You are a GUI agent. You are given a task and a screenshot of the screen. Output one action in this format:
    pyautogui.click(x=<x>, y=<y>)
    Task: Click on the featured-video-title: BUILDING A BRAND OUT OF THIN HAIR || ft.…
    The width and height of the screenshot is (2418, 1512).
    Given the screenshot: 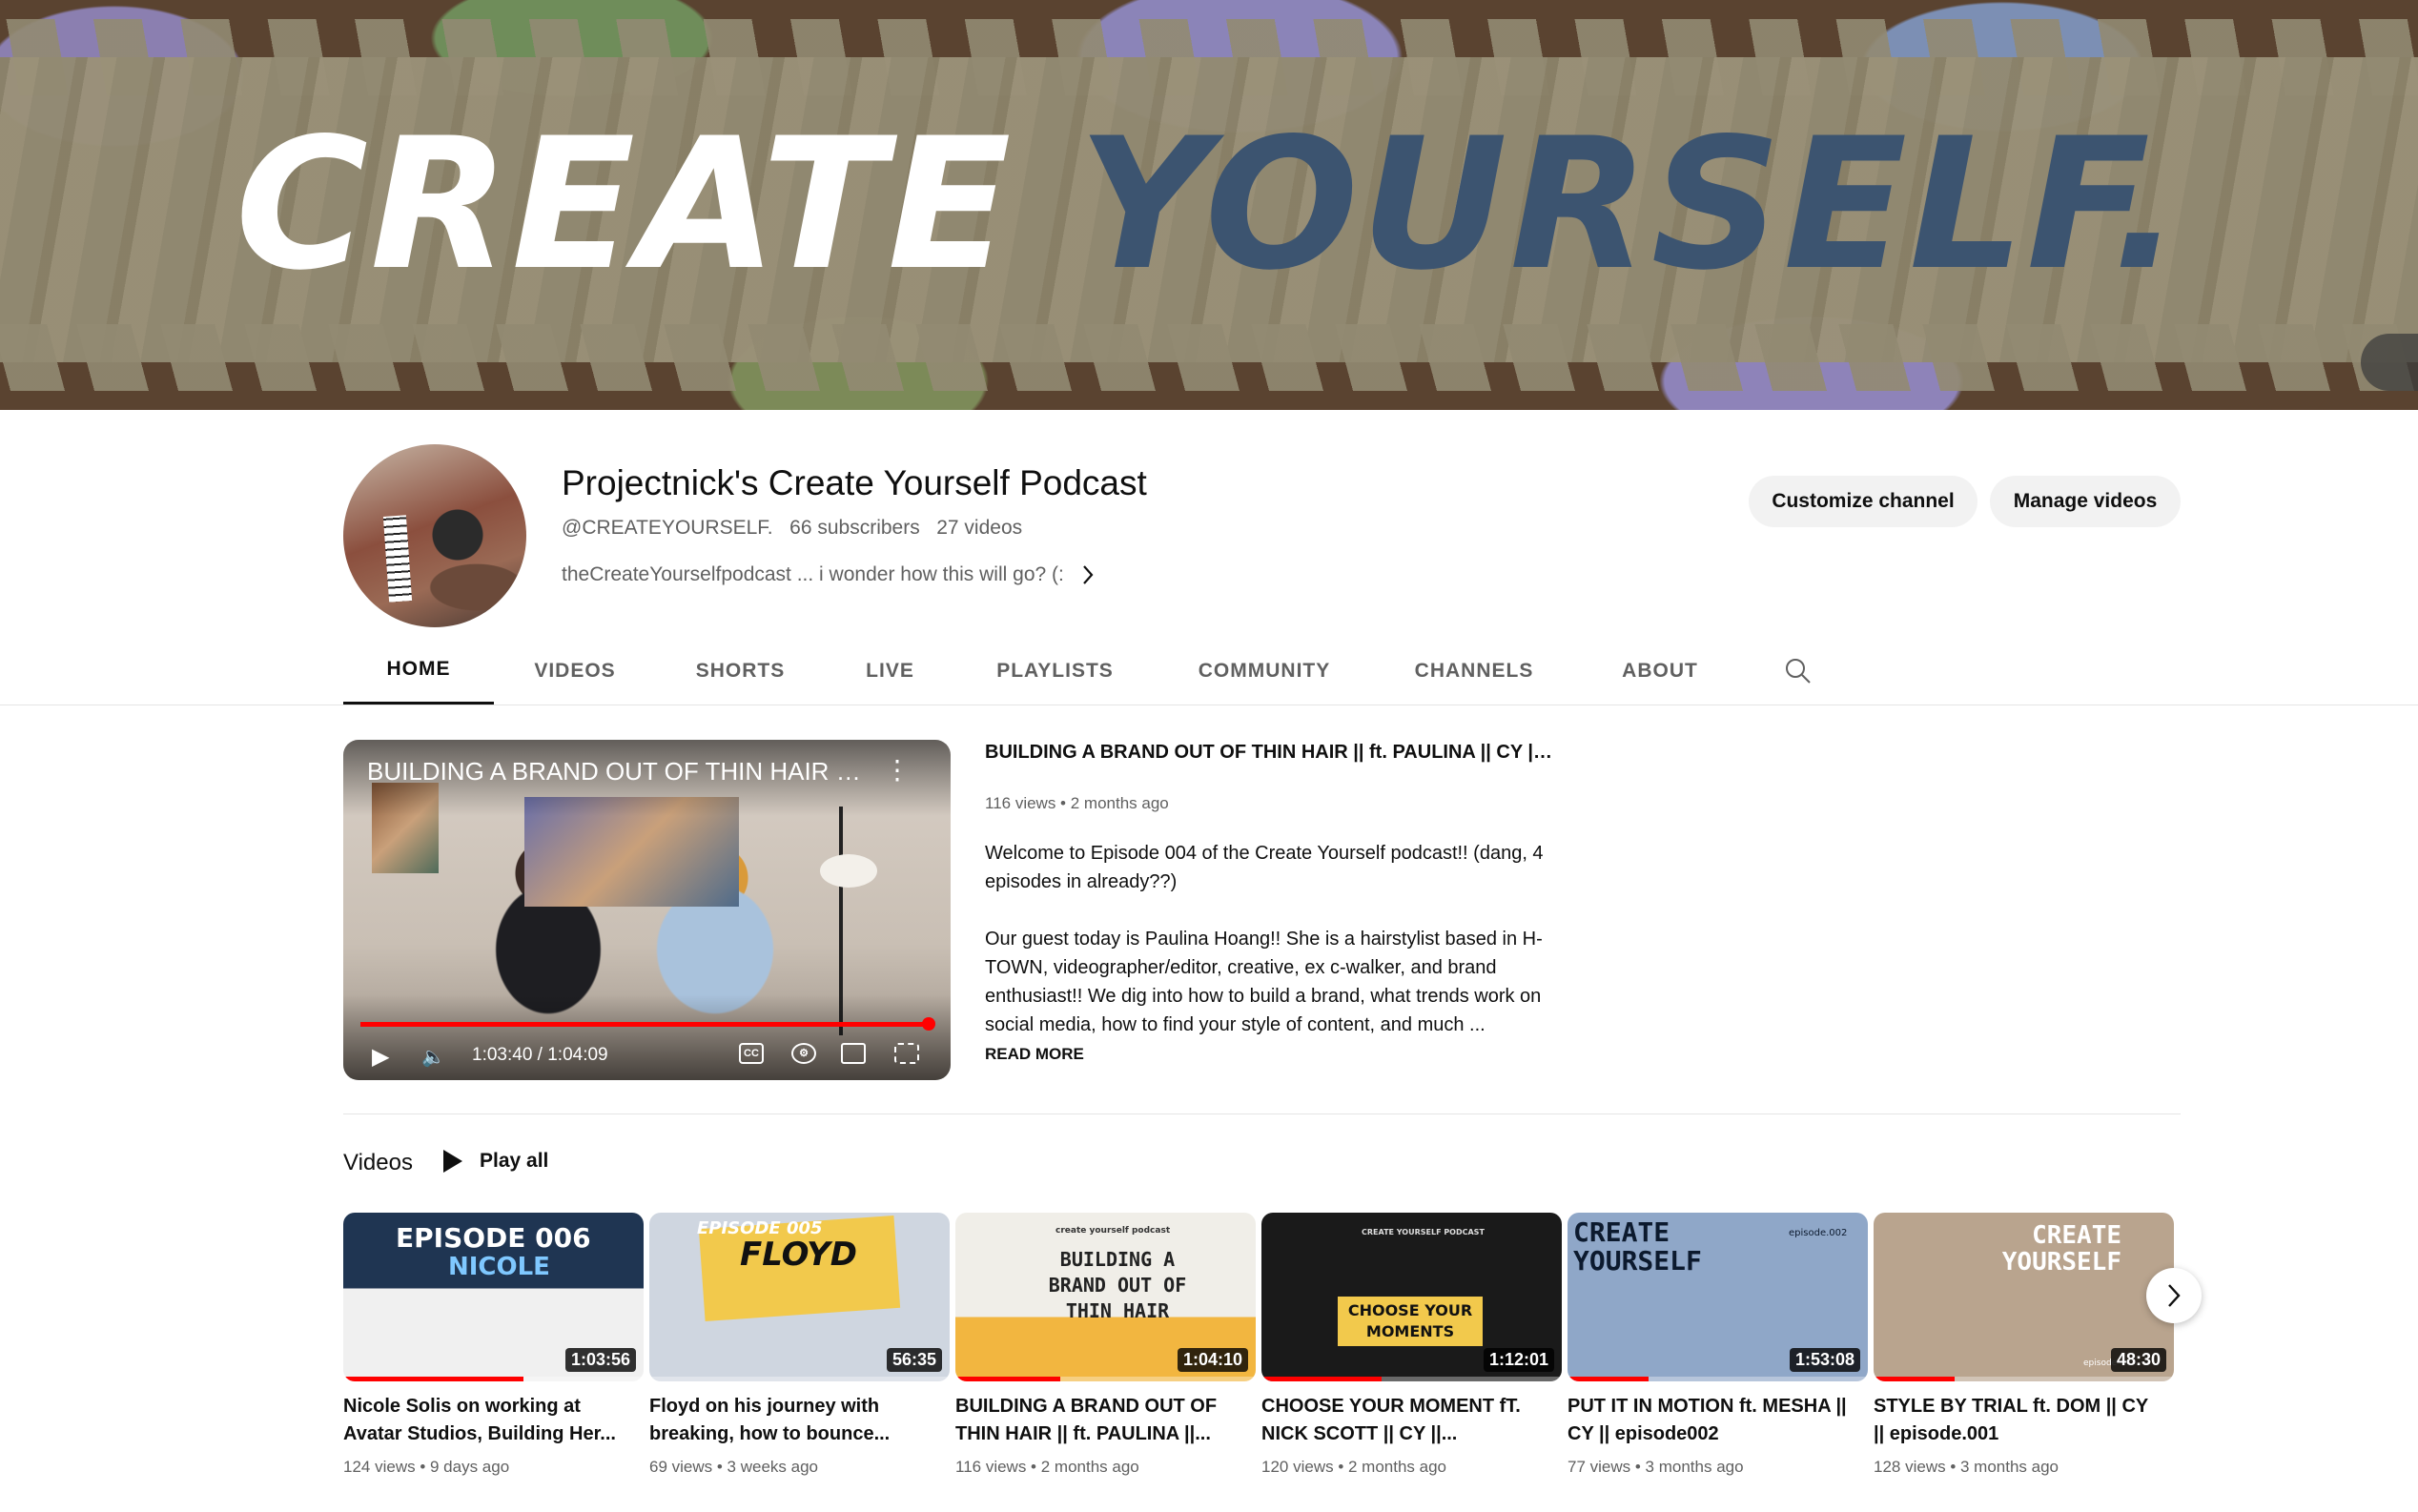 What is the action you would take?
    pyautogui.click(x=1271, y=753)
    